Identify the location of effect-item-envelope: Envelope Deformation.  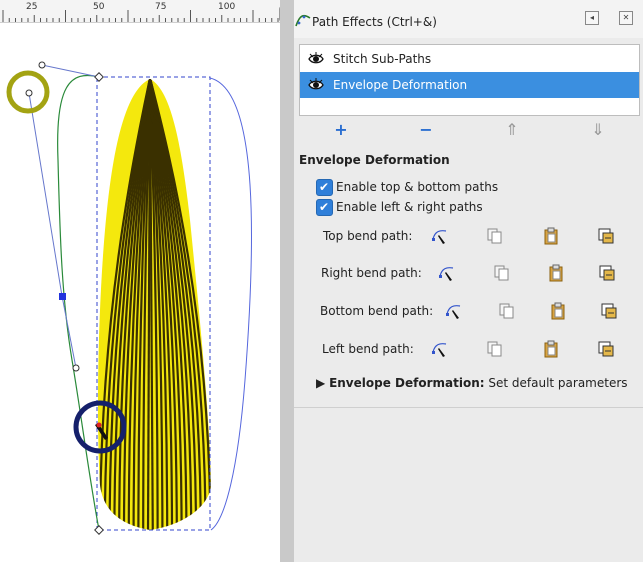
(469, 85).